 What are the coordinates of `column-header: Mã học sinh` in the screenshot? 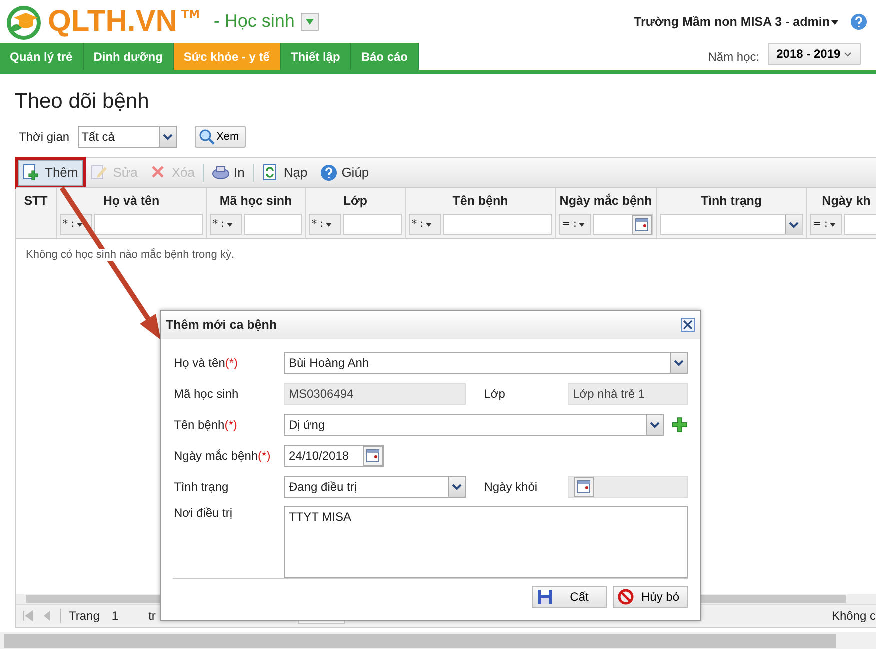 It's located at (256, 201).